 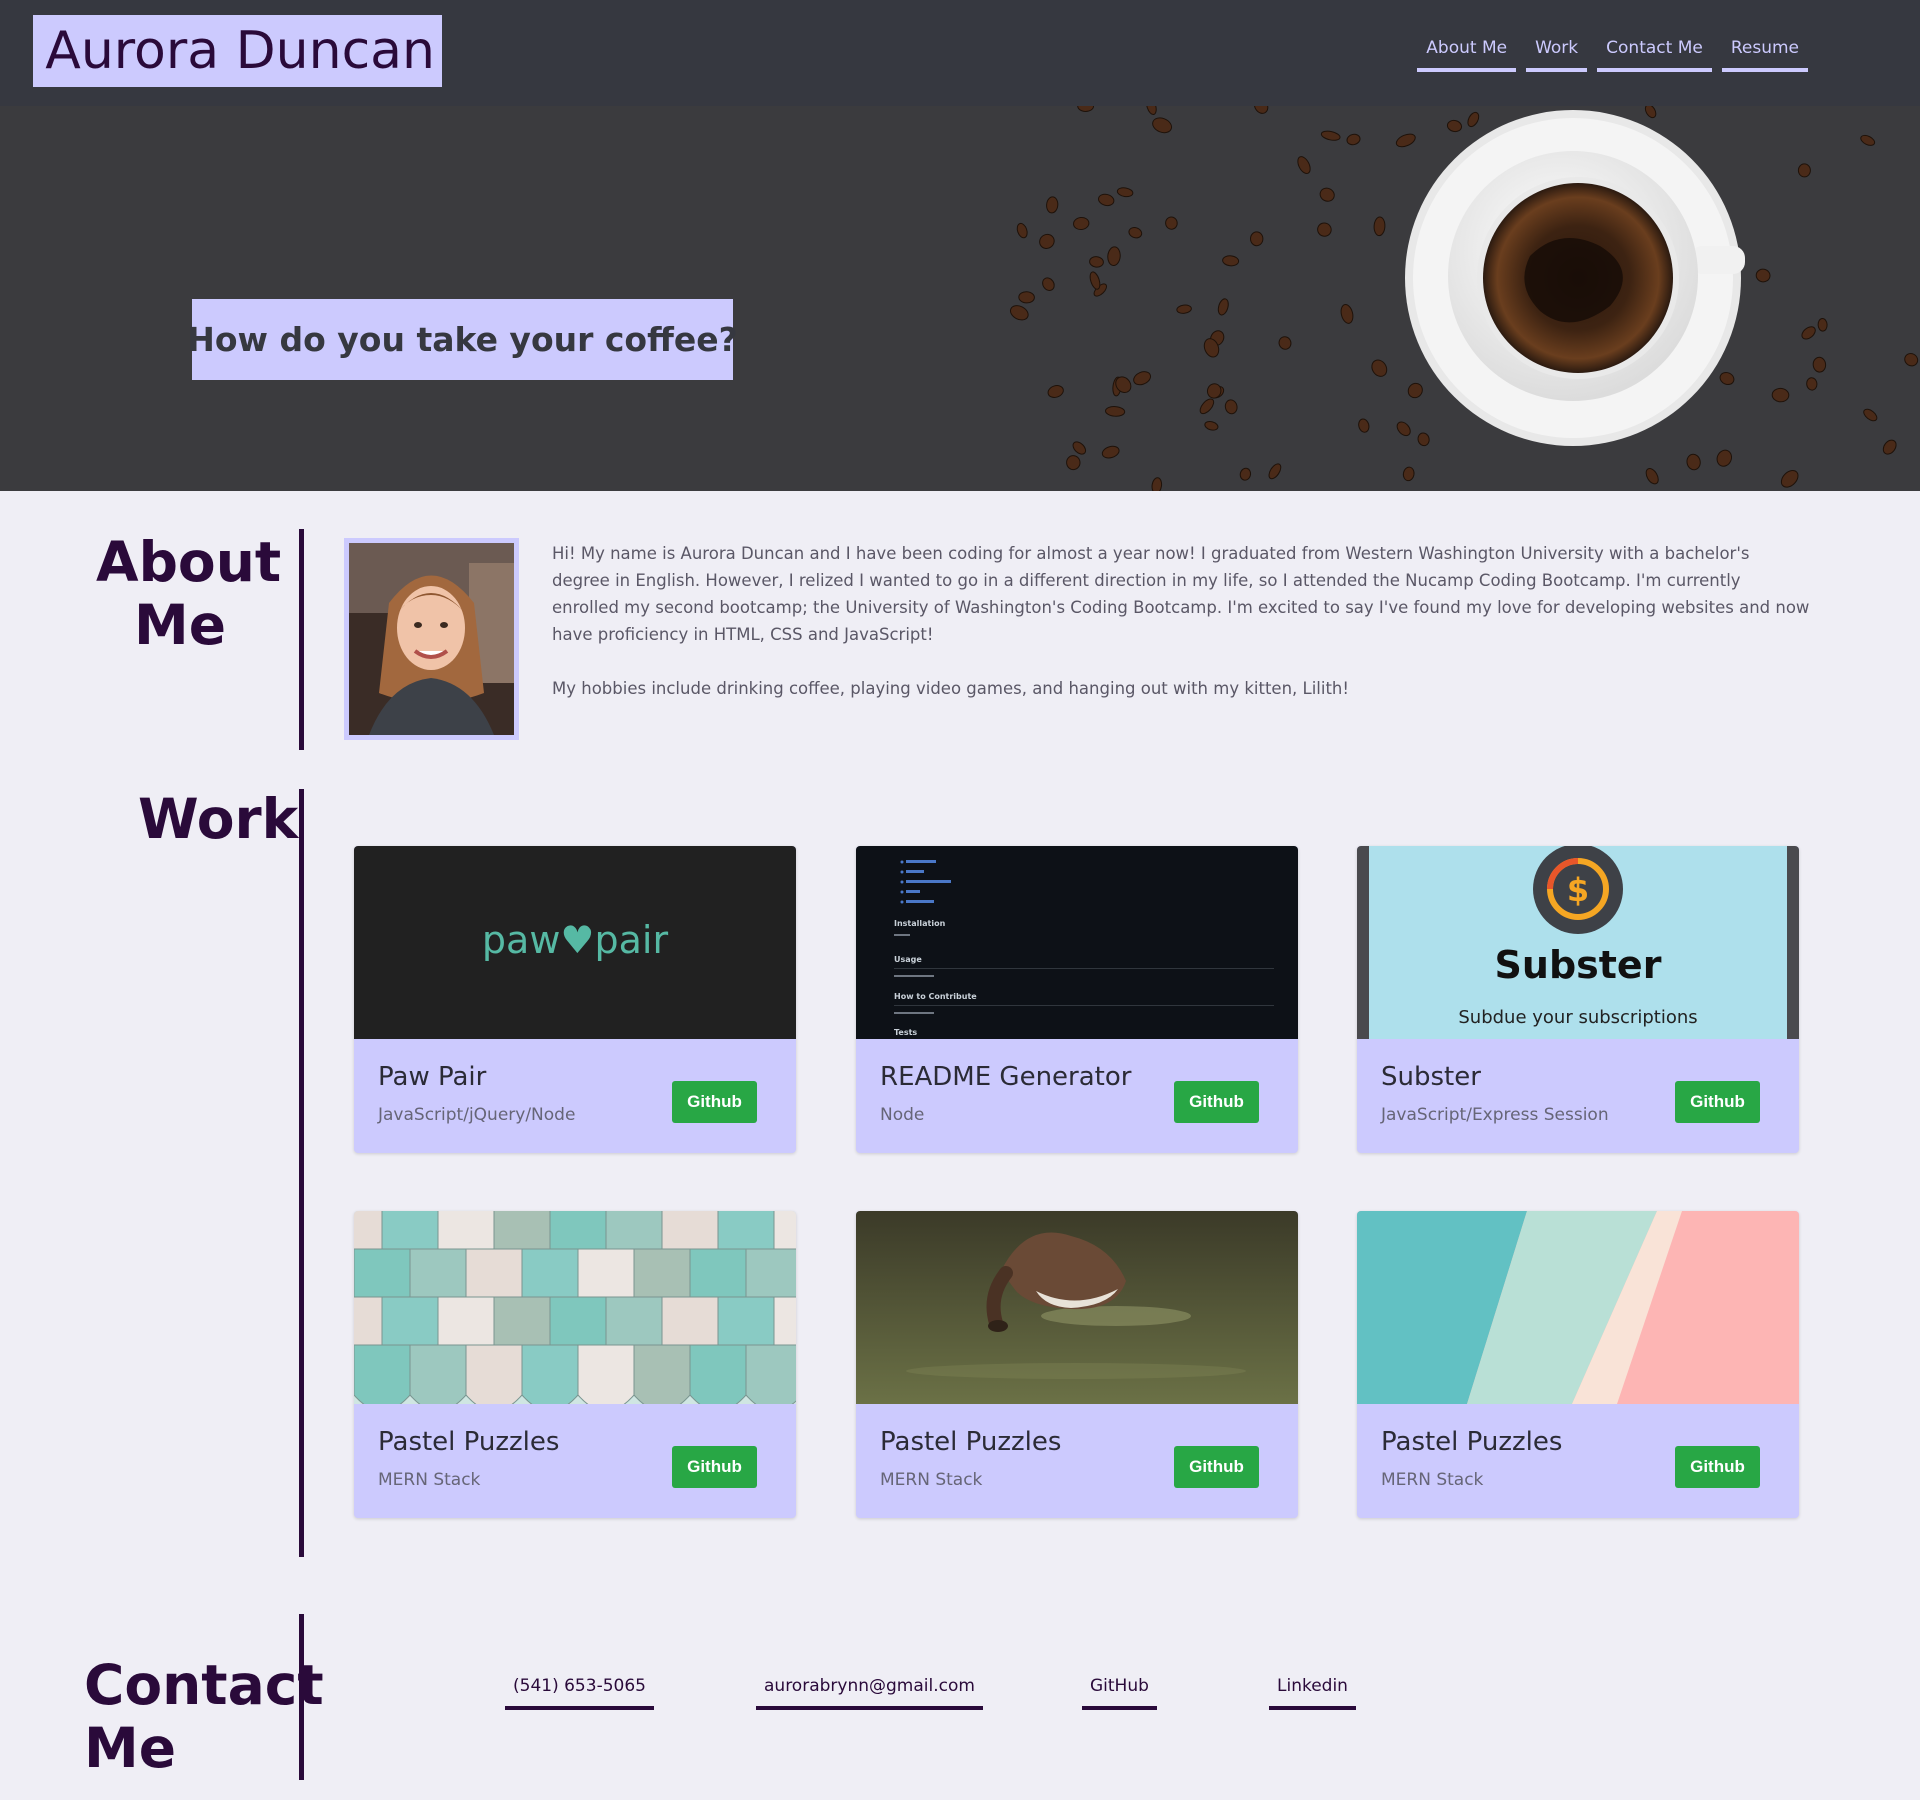 What do you see at coordinates (301, 1173) in the screenshot?
I see `work-divider` at bounding box center [301, 1173].